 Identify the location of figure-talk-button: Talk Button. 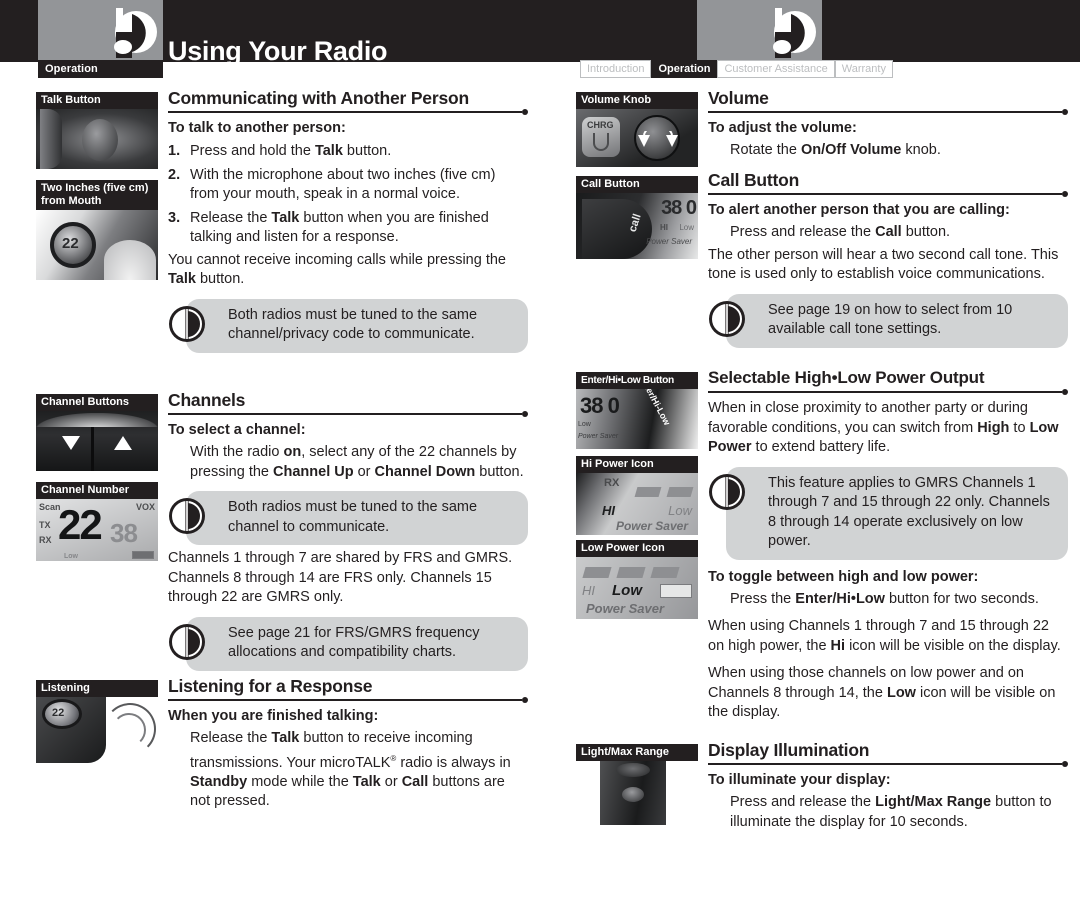
(97, 130).